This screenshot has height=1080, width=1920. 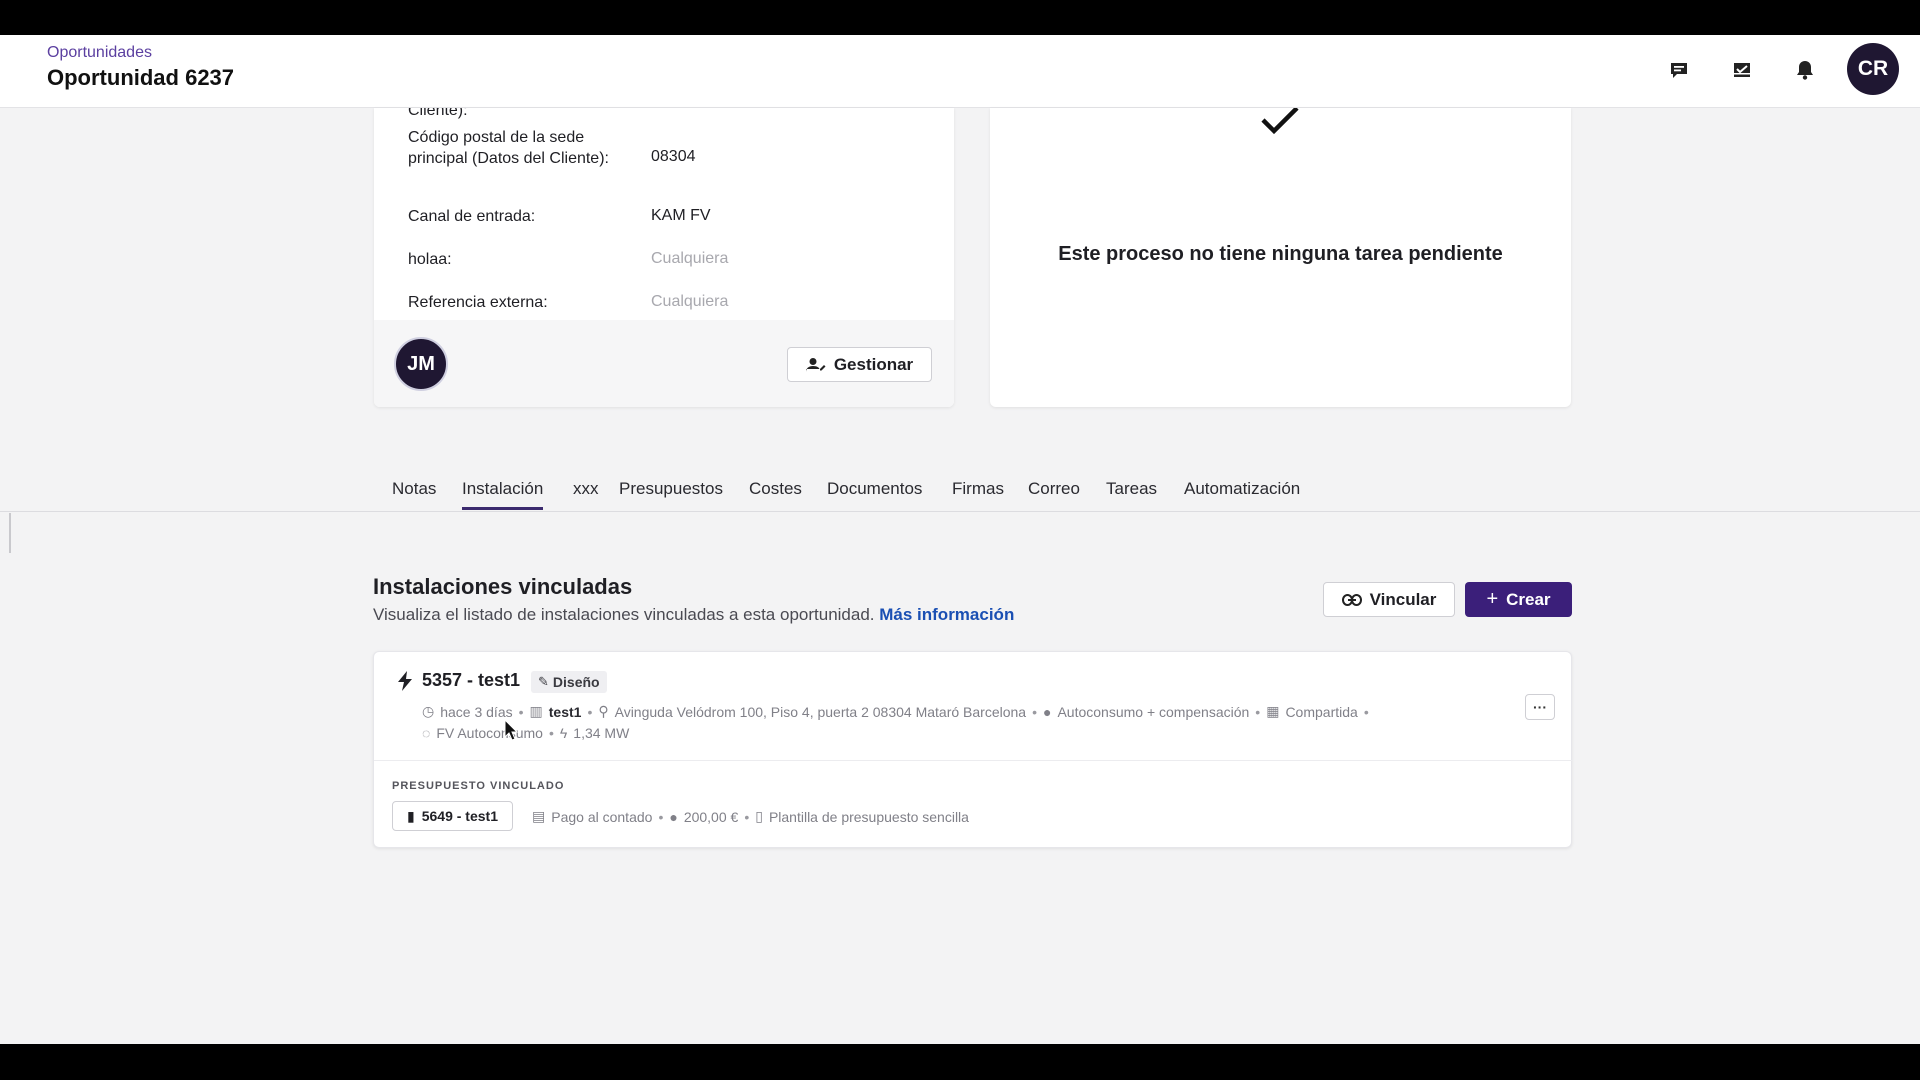 What do you see at coordinates (1153, 711) in the screenshot?
I see `meta-mode: Autoconsumo + compensación` at bounding box center [1153, 711].